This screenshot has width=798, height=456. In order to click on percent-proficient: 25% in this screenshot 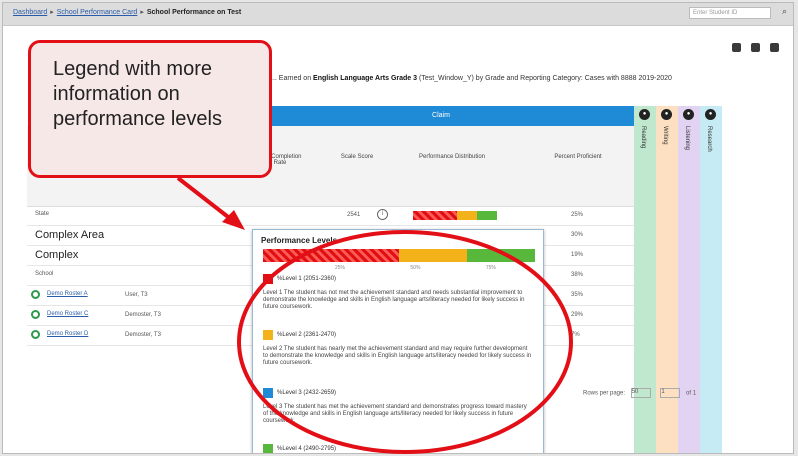, I will do `click(577, 215)`.